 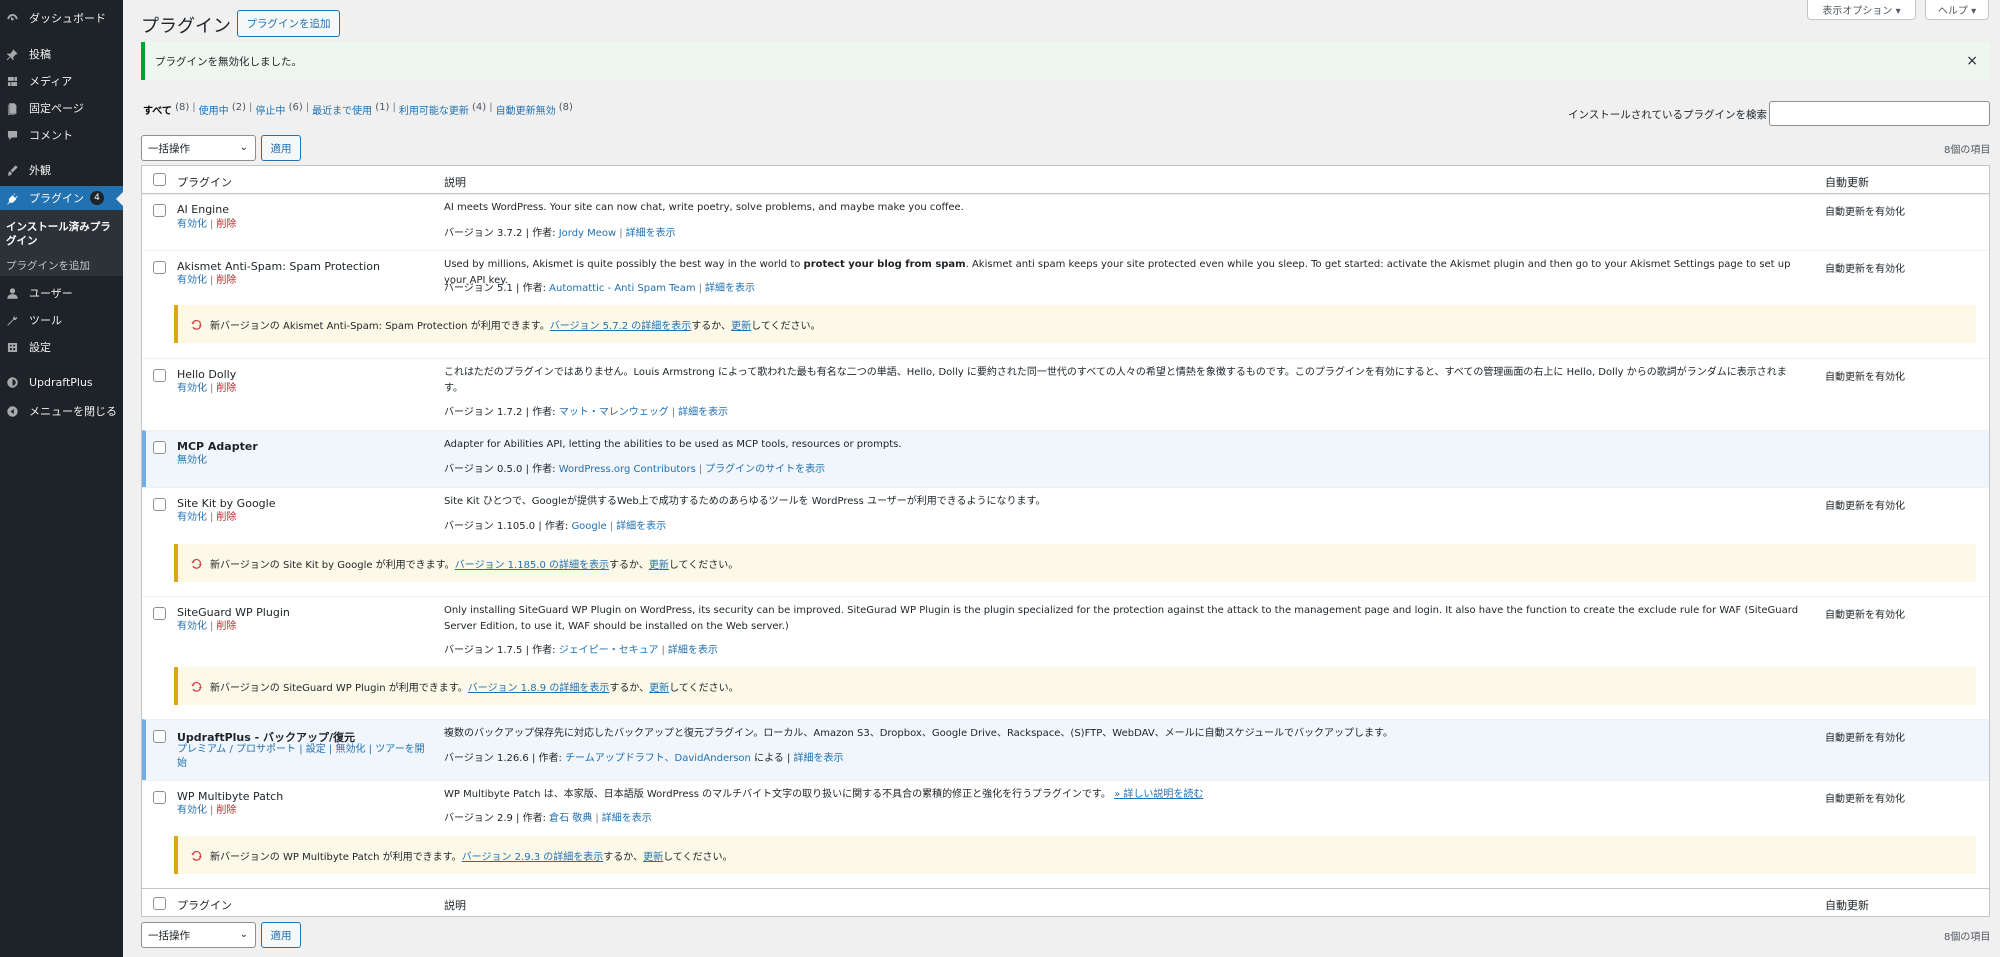 I want to click on sidebar-item-updraftplus: UpdraftPlus, so click(x=61, y=382).